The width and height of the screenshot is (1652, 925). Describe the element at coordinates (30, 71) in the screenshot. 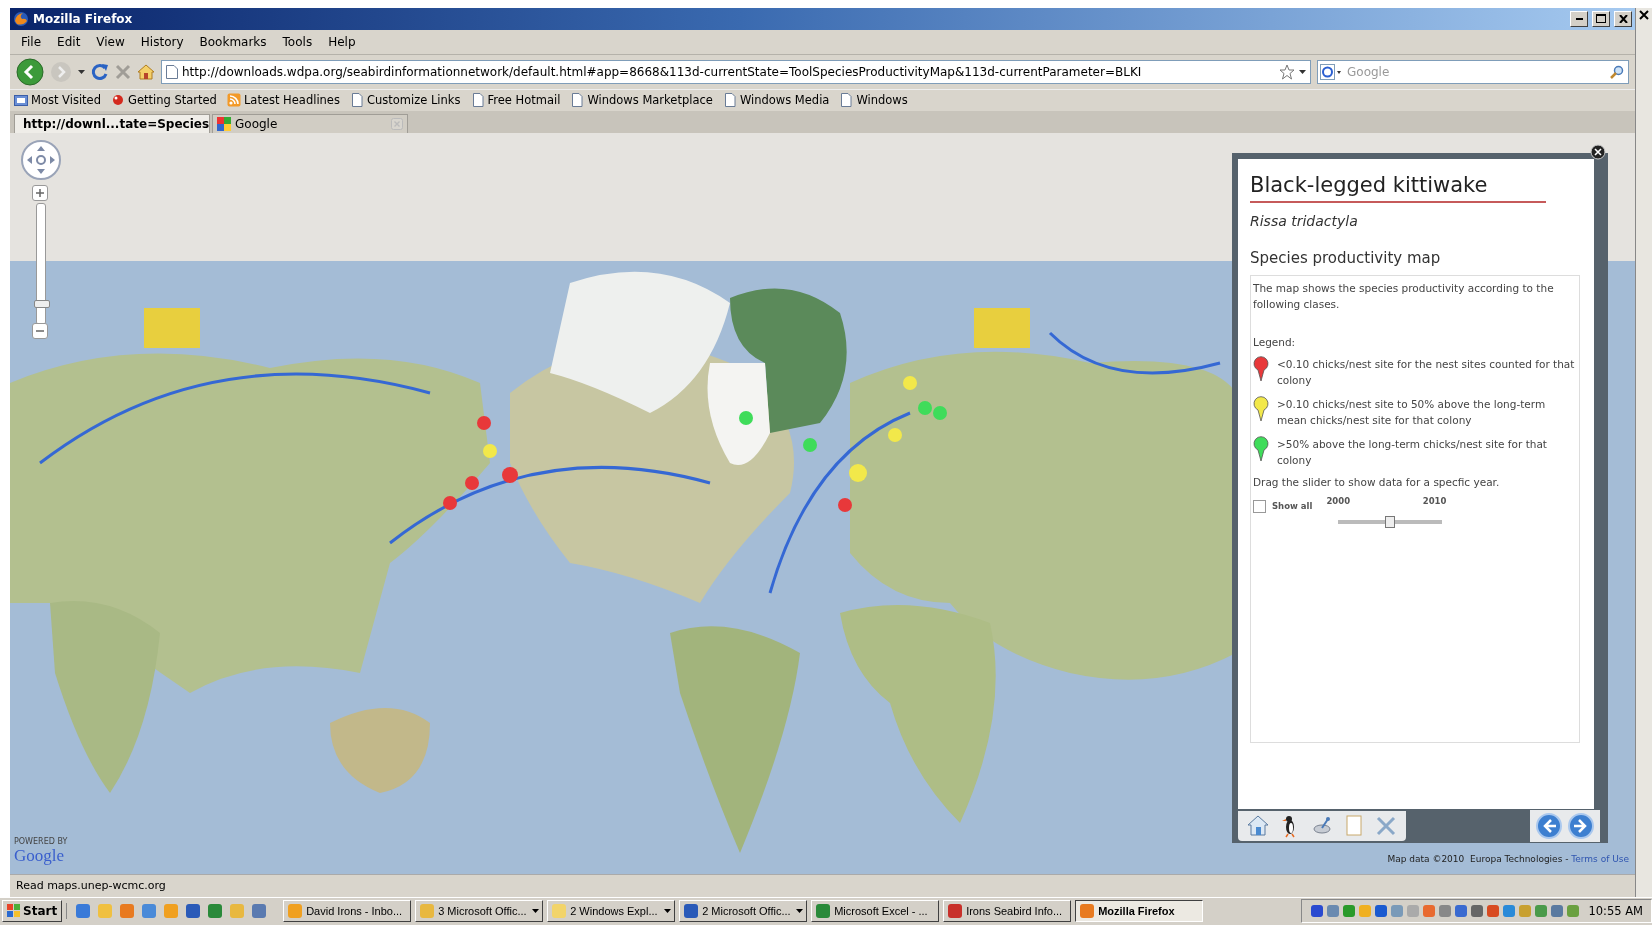

I see `back-button` at that location.